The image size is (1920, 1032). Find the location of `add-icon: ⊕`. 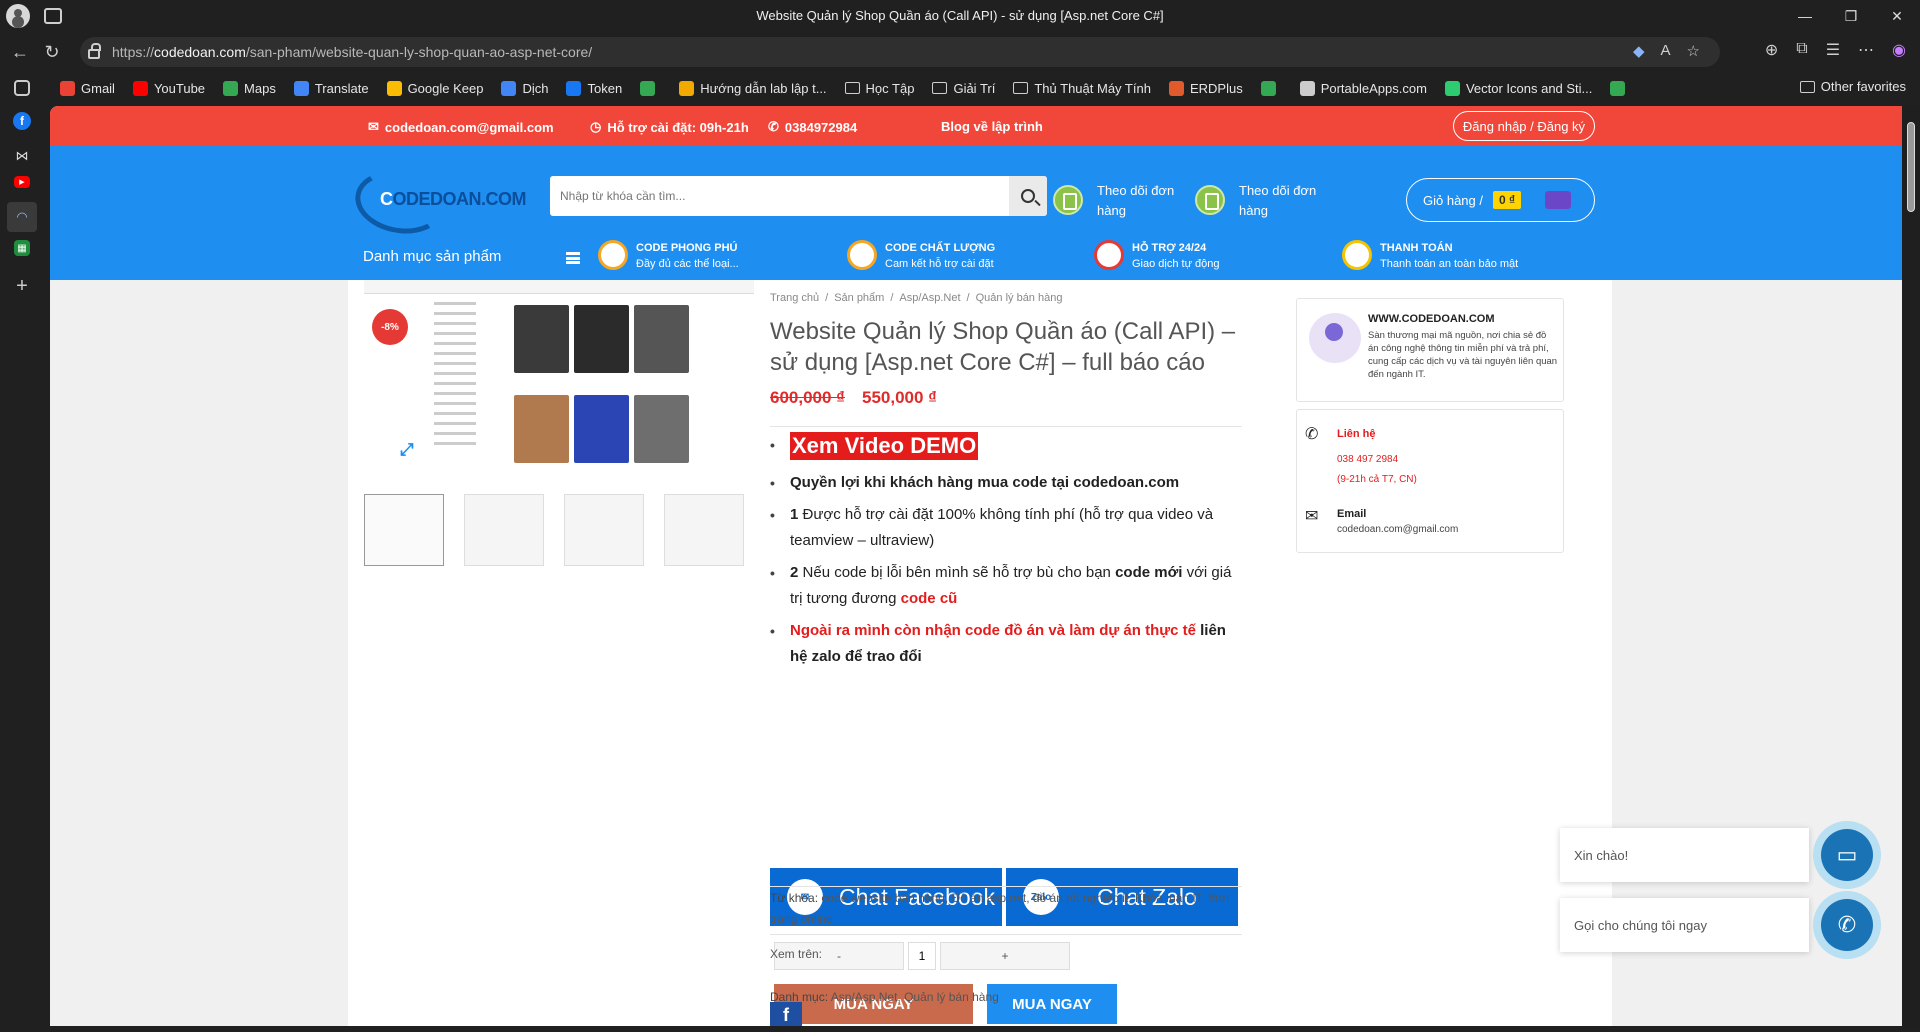

add-icon: ⊕ is located at coordinates (1771, 50).